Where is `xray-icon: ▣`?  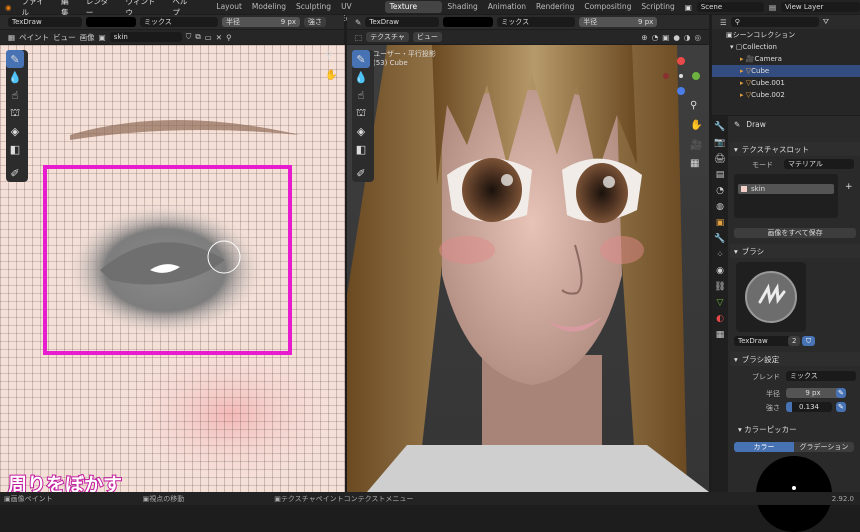
xray-icon: ▣ is located at coordinates (665, 37).